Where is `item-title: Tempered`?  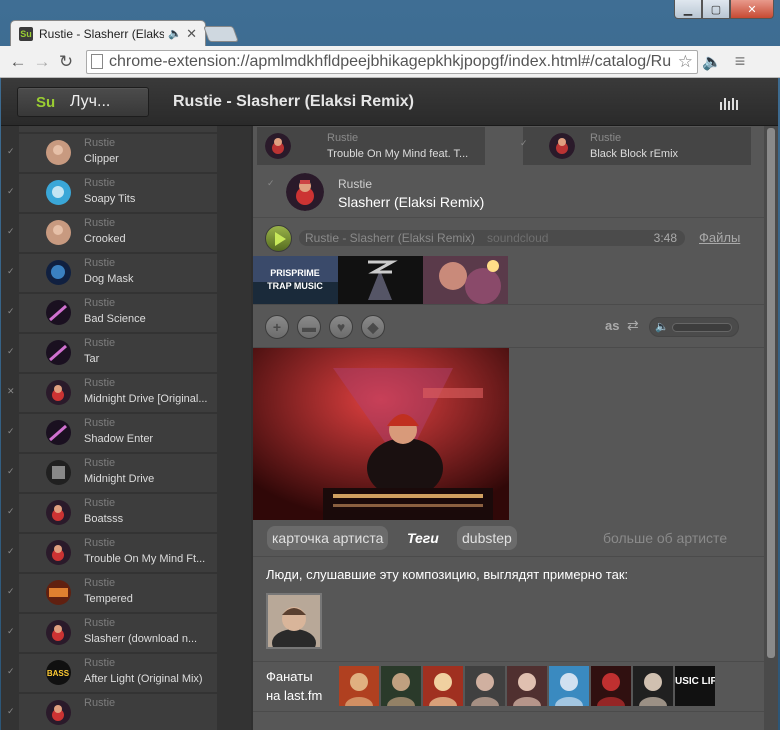 item-title: Tempered is located at coordinates (108, 599).